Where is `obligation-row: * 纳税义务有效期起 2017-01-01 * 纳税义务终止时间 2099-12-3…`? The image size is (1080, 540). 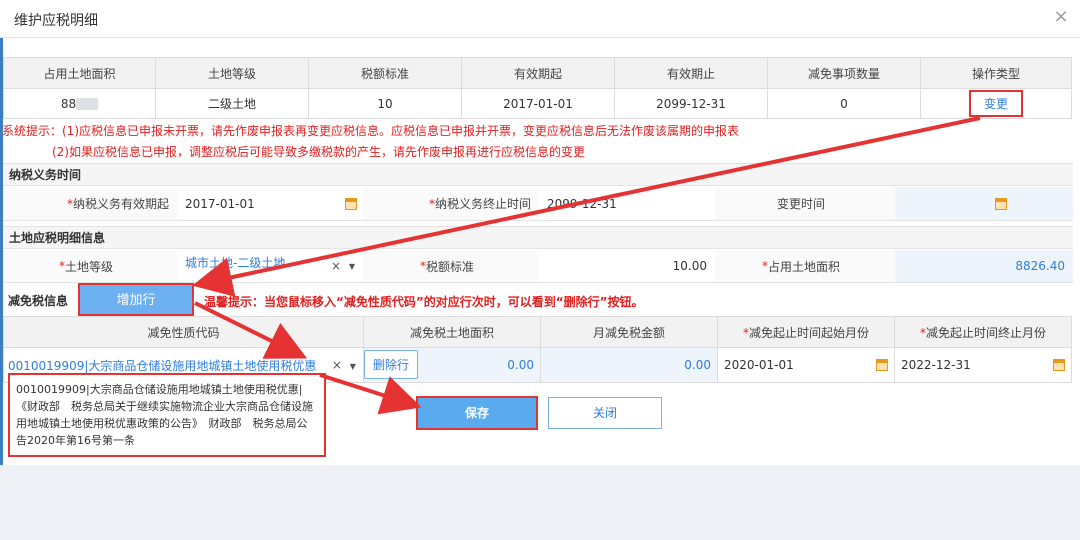 obligation-row: * 纳税义务有效期起 2017-01-01 * 纳税义务终止时间 2099-12-3… is located at coordinates (538, 204).